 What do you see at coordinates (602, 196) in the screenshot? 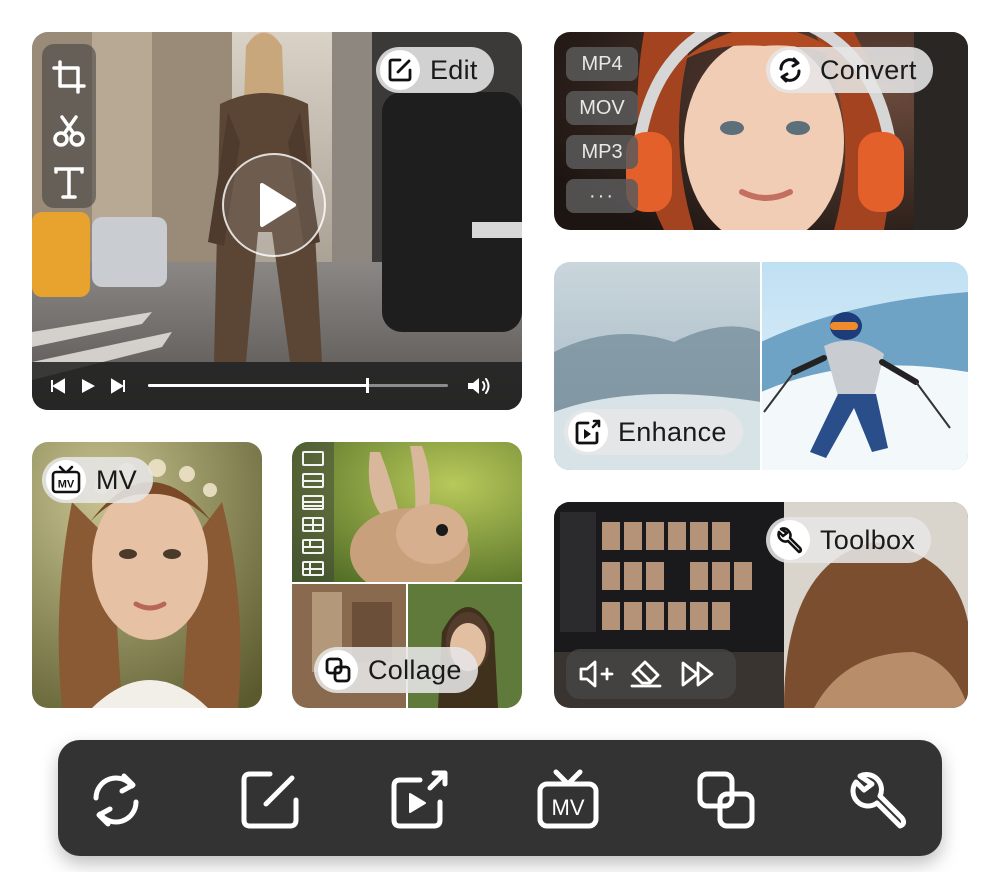
I see `format-chip-more: ···` at bounding box center [602, 196].